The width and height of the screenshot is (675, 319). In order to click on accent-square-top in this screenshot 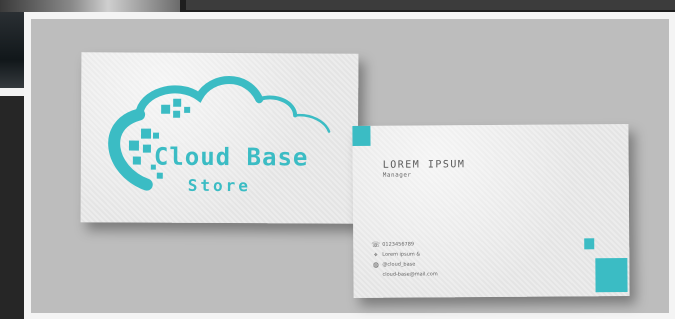, I will do `click(361, 135)`.